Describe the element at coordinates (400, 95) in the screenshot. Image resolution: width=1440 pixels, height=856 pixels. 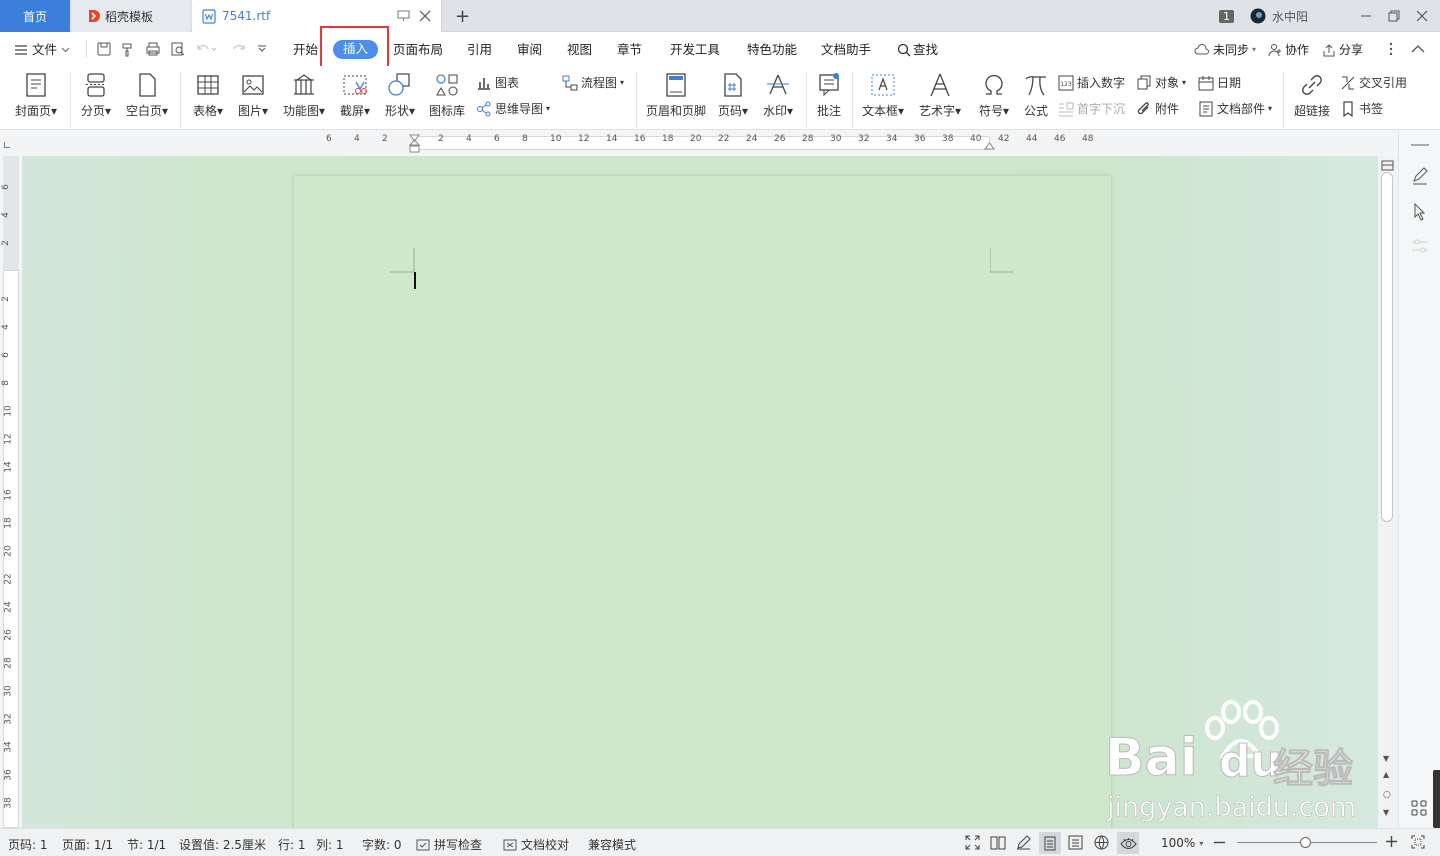
I see `shape-button: 形状▾` at that location.